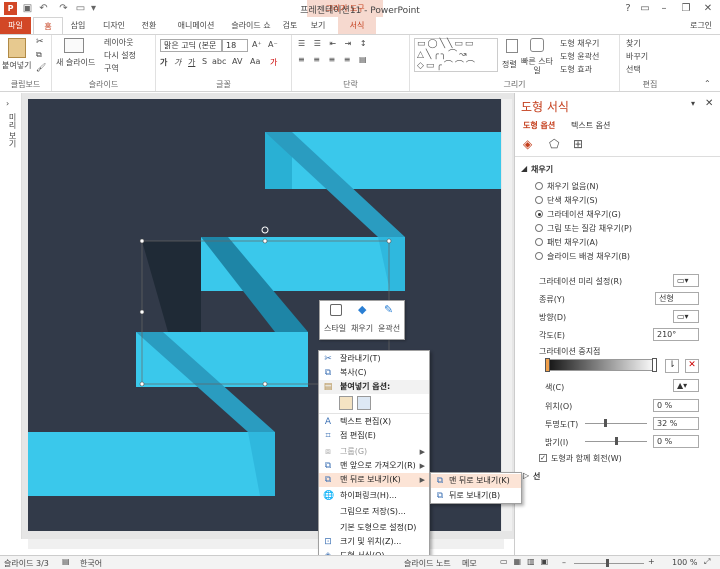 The height and width of the screenshot is (569, 720). I want to click on notes-button: 슬라이드 노트, so click(427, 563).